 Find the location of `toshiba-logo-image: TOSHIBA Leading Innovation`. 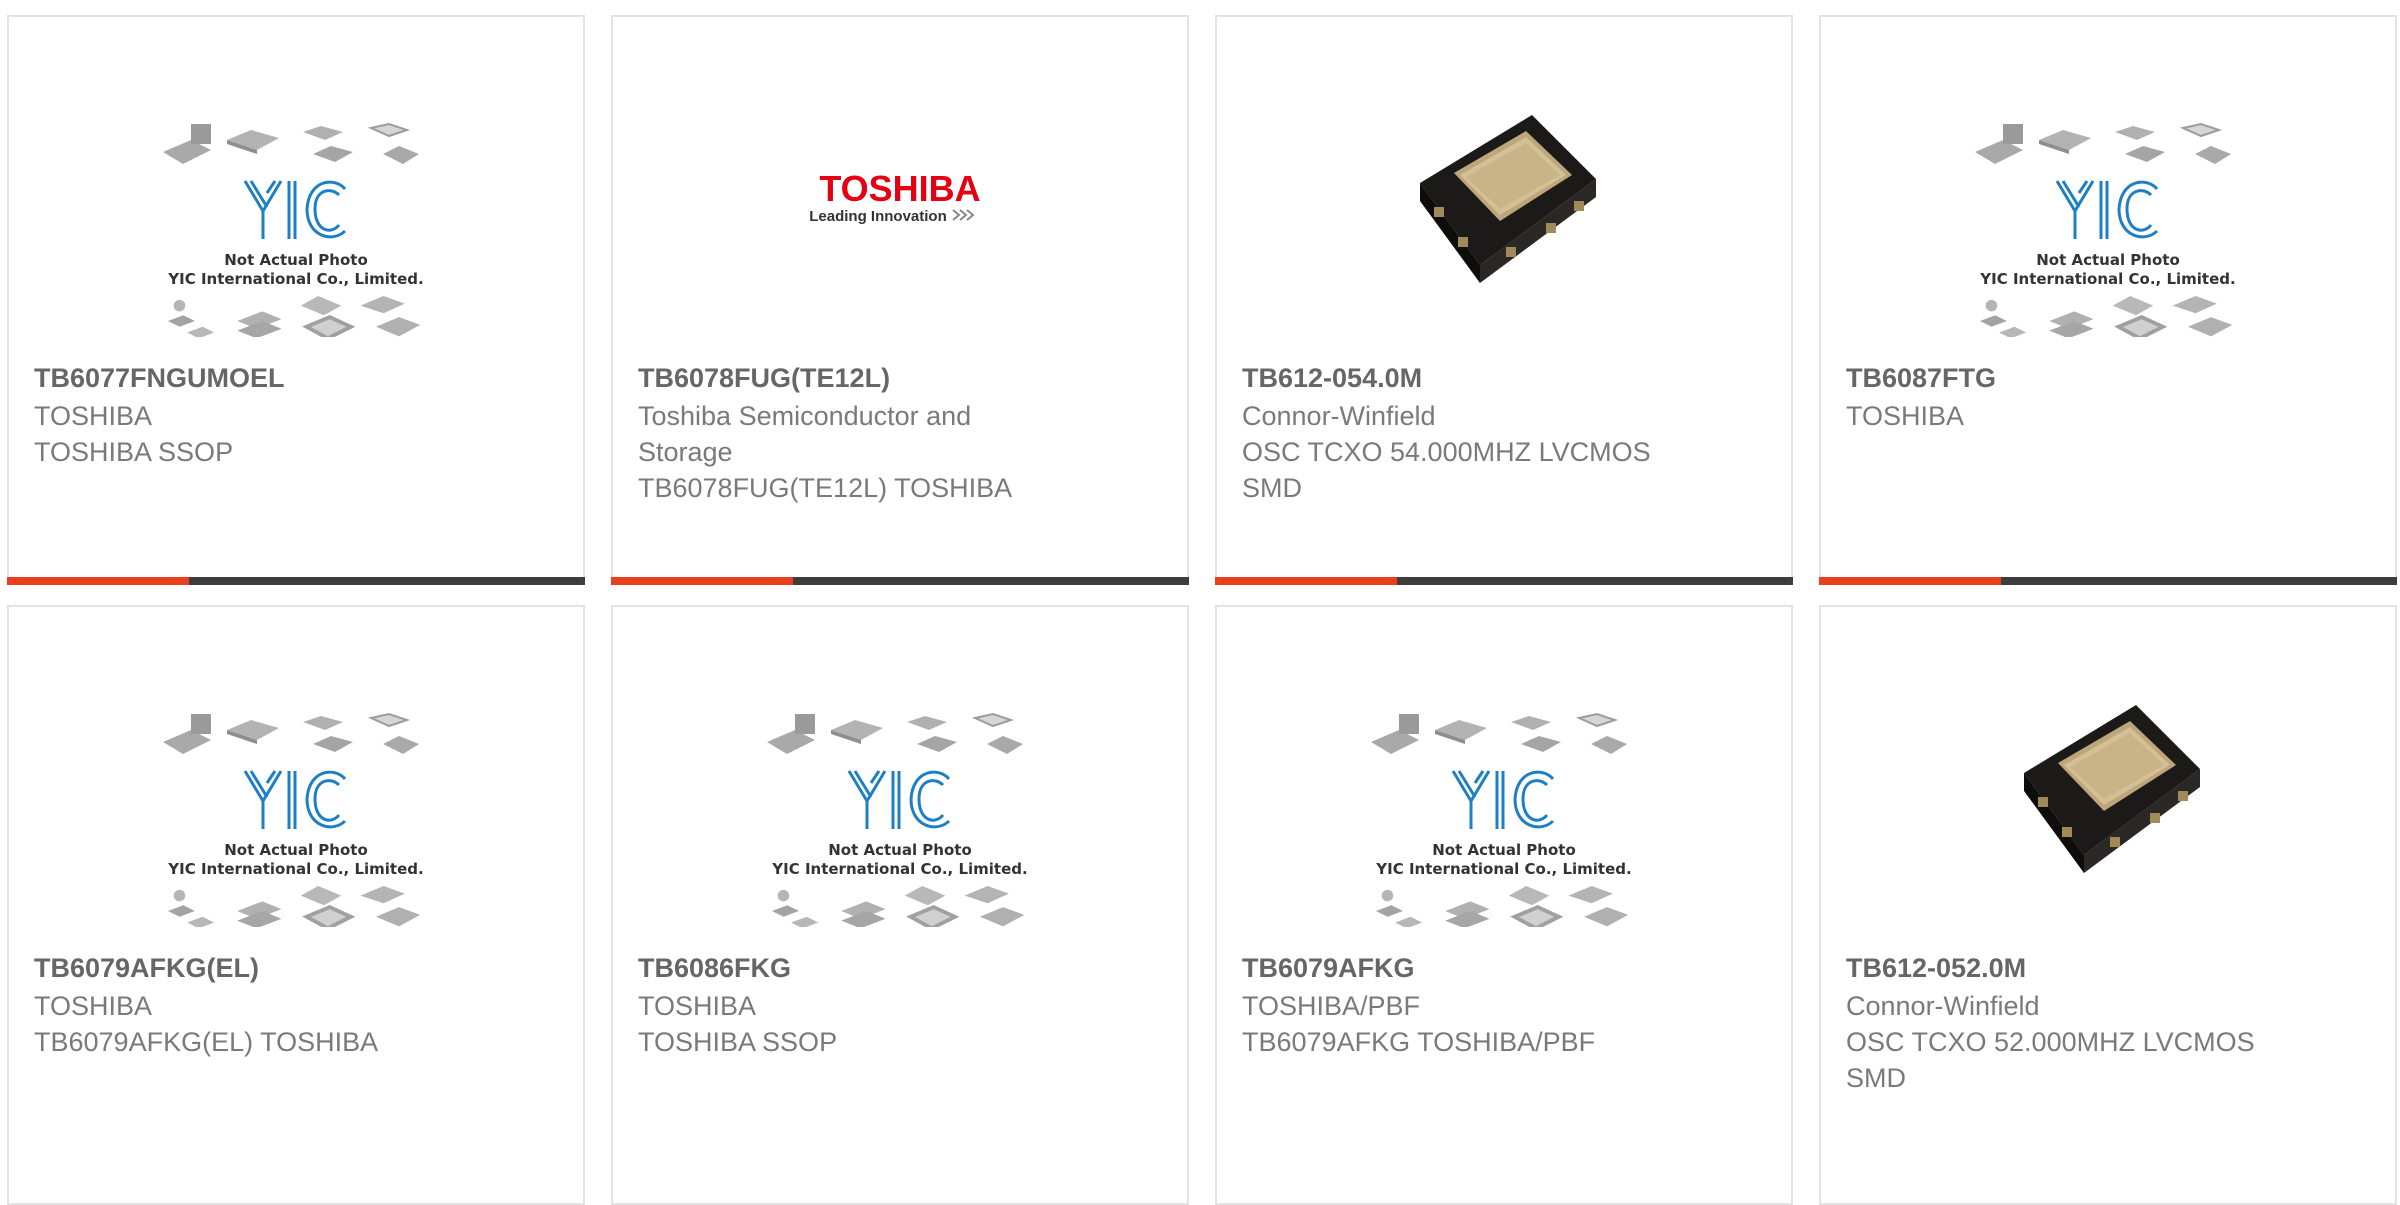

toshiba-logo-image: TOSHIBA Leading Innovation is located at coordinates (894, 196).